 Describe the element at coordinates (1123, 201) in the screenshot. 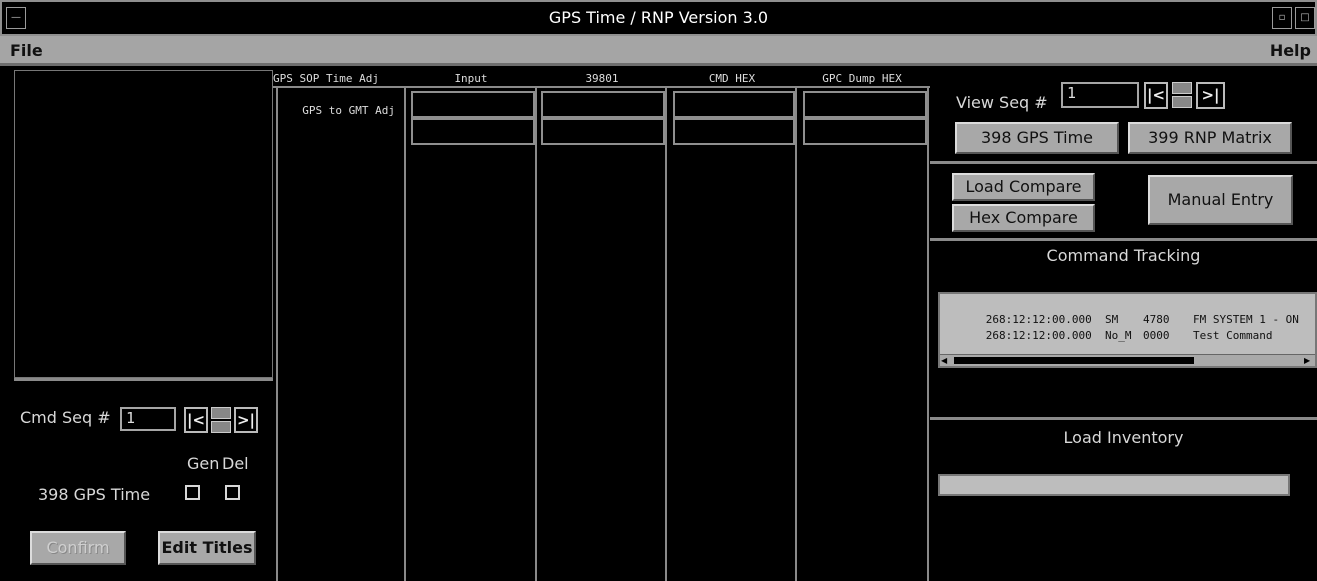

I see `compare-panel: Load Compare Hex Compare Manual Entry` at that location.